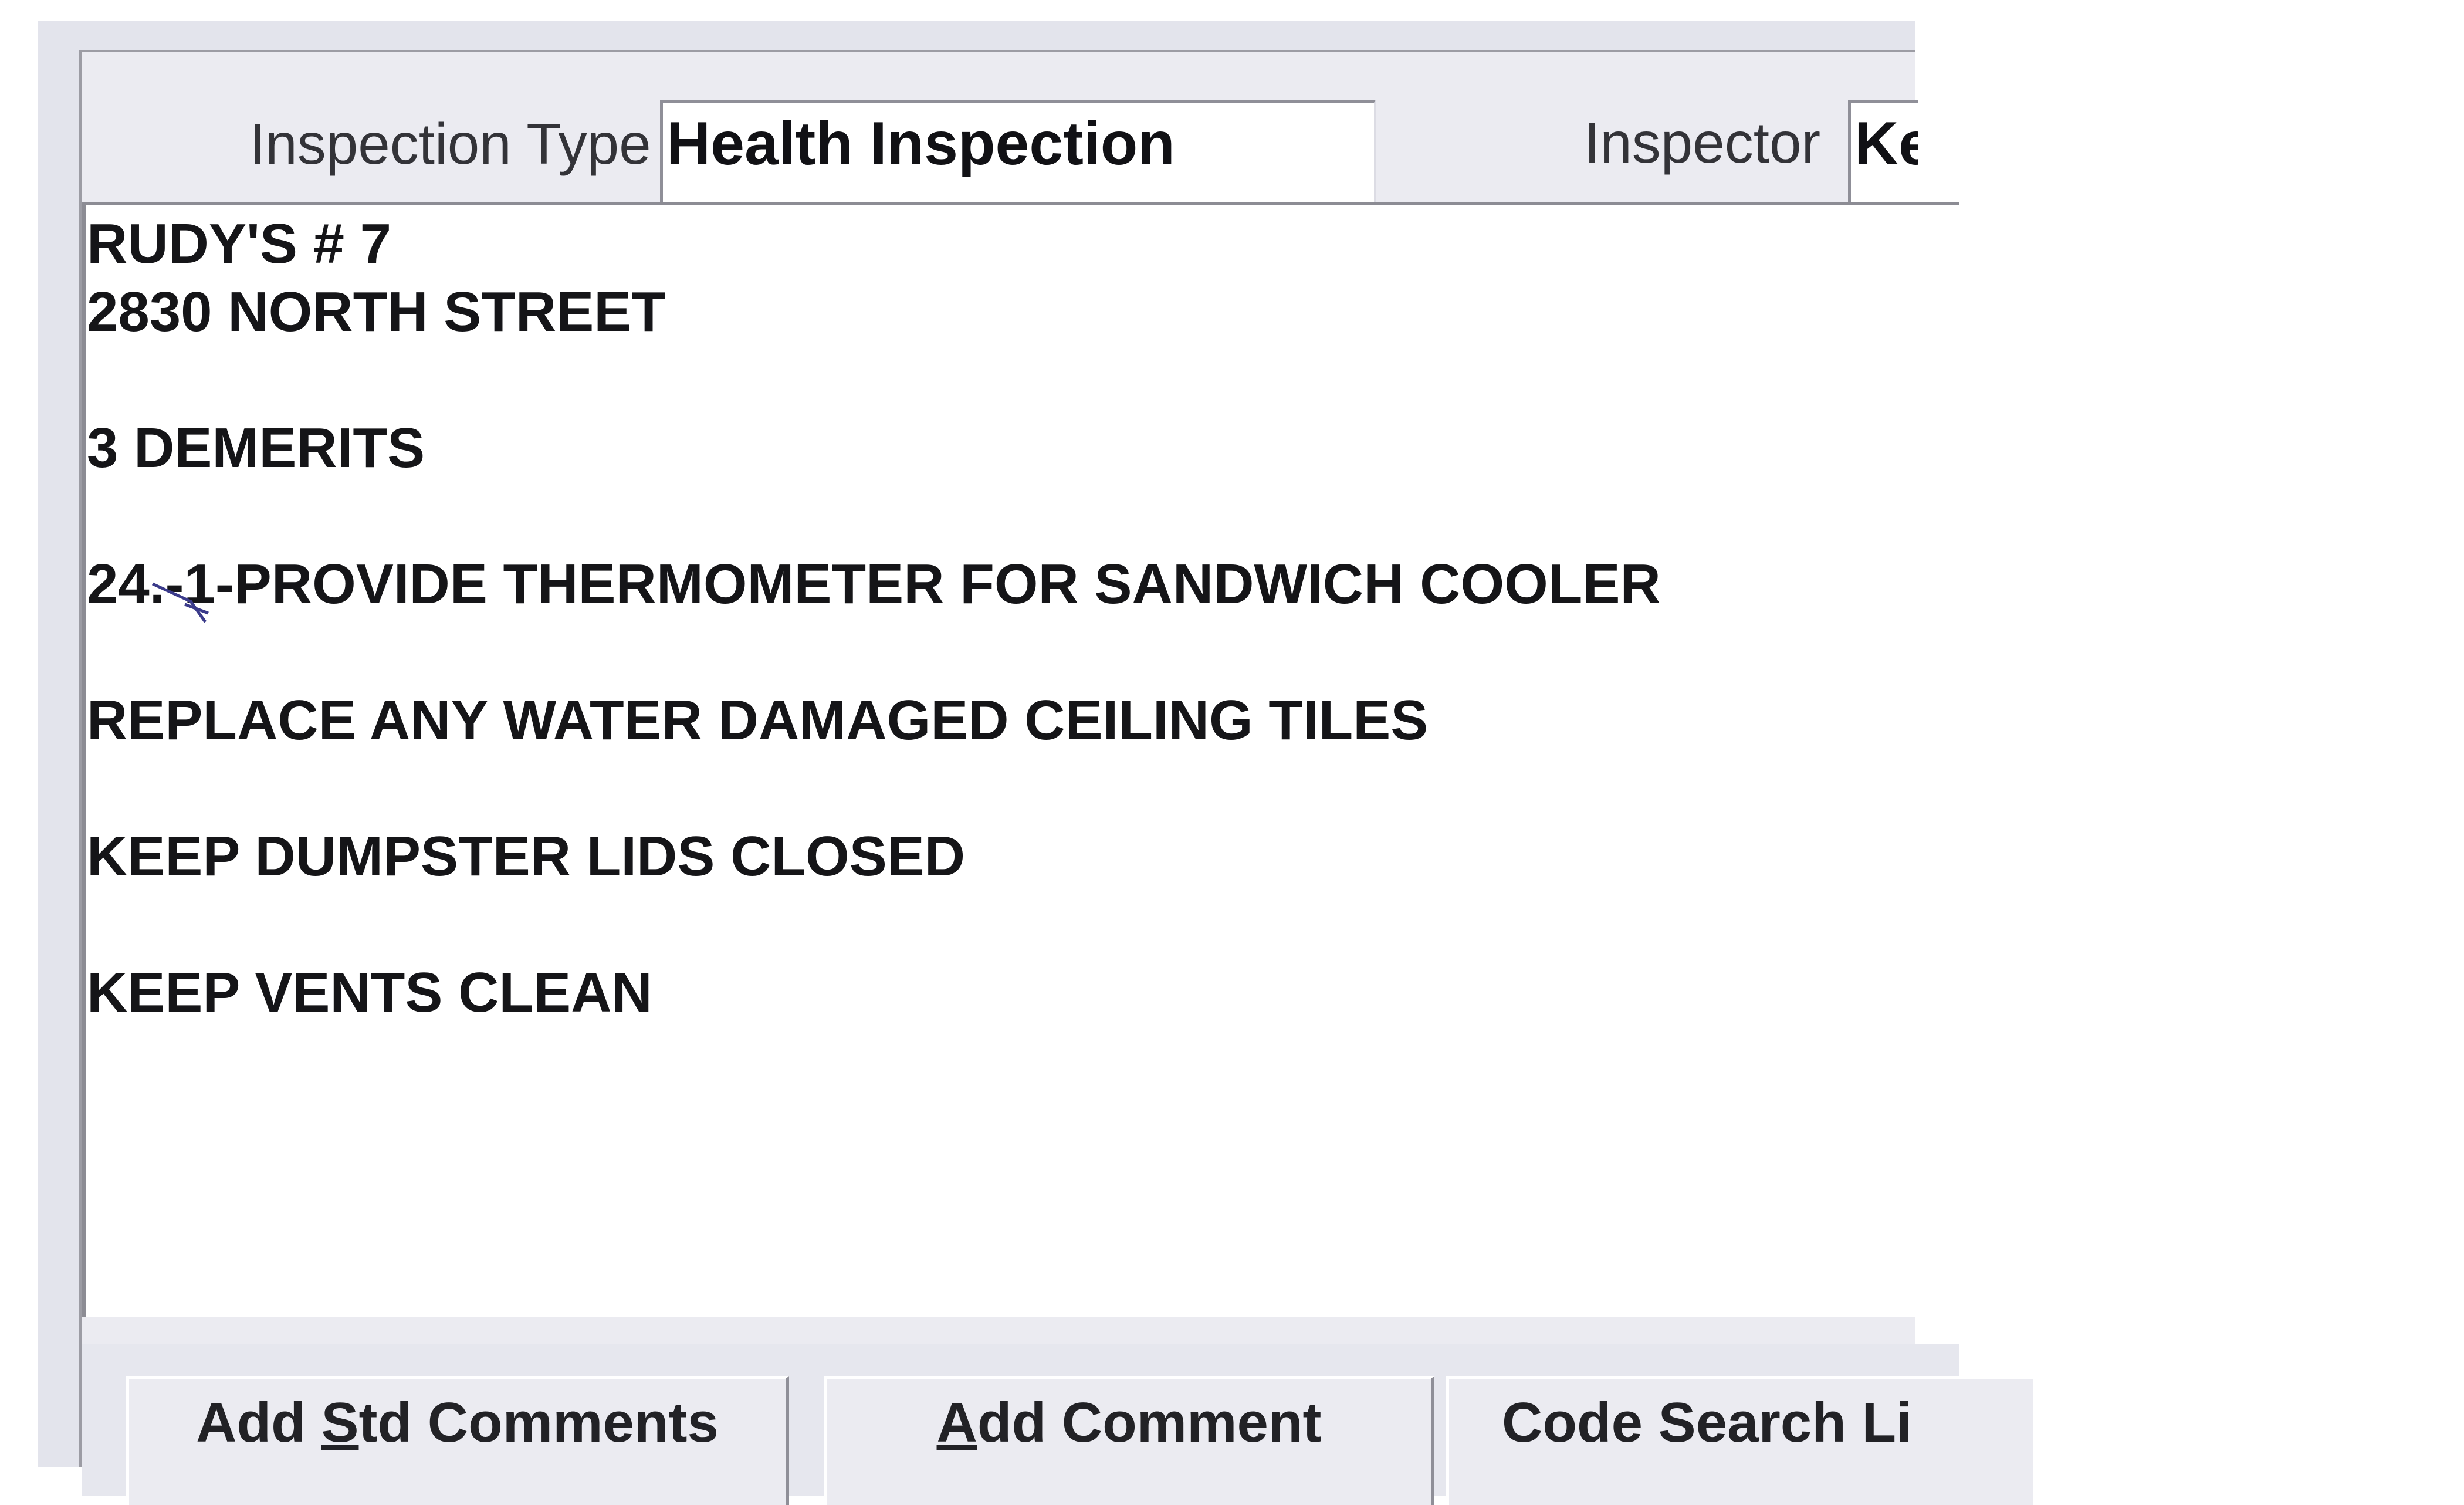  I want to click on button-mnemonic: A, so click(956, 1422).